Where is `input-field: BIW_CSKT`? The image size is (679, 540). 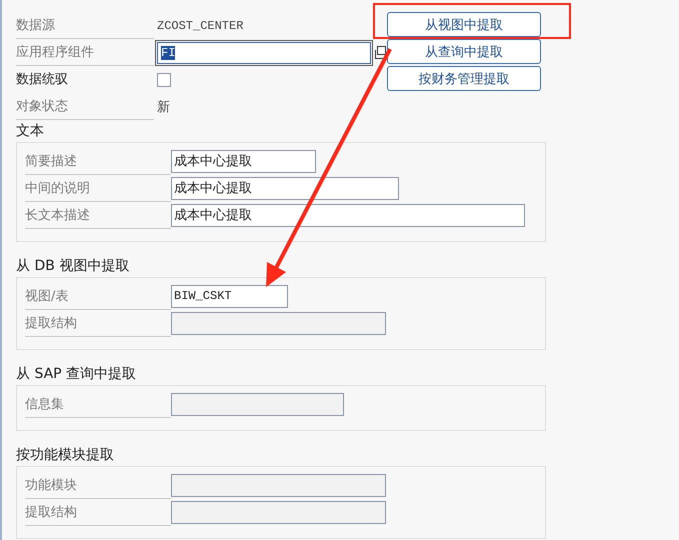 input-field: BIW_CSKT is located at coordinates (229, 296).